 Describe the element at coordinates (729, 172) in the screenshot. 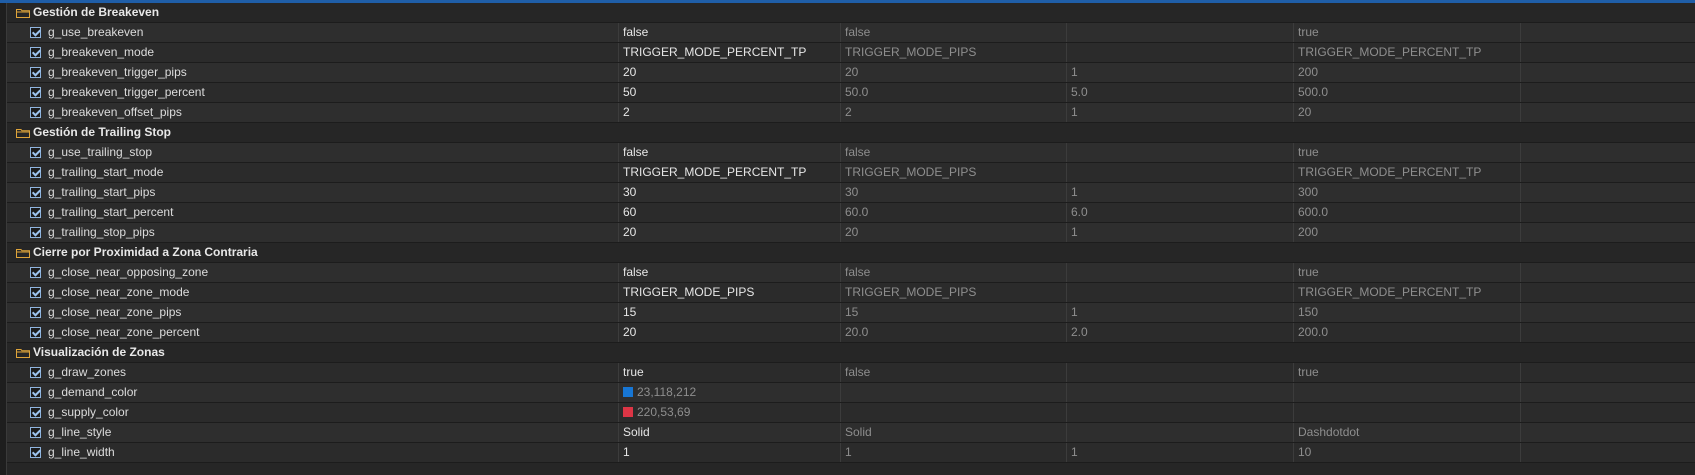

I see `parameter-value-cell: TRIGGER_MODE_PERCENT_TP` at that location.